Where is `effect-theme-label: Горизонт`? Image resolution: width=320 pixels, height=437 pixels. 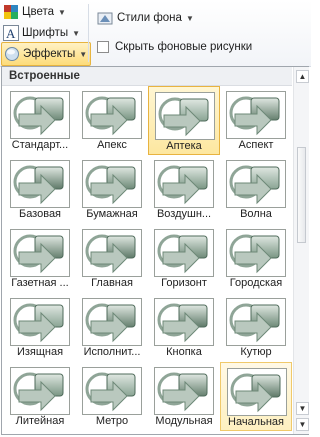 effect-theme-label: Горизонт is located at coordinates (184, 283).